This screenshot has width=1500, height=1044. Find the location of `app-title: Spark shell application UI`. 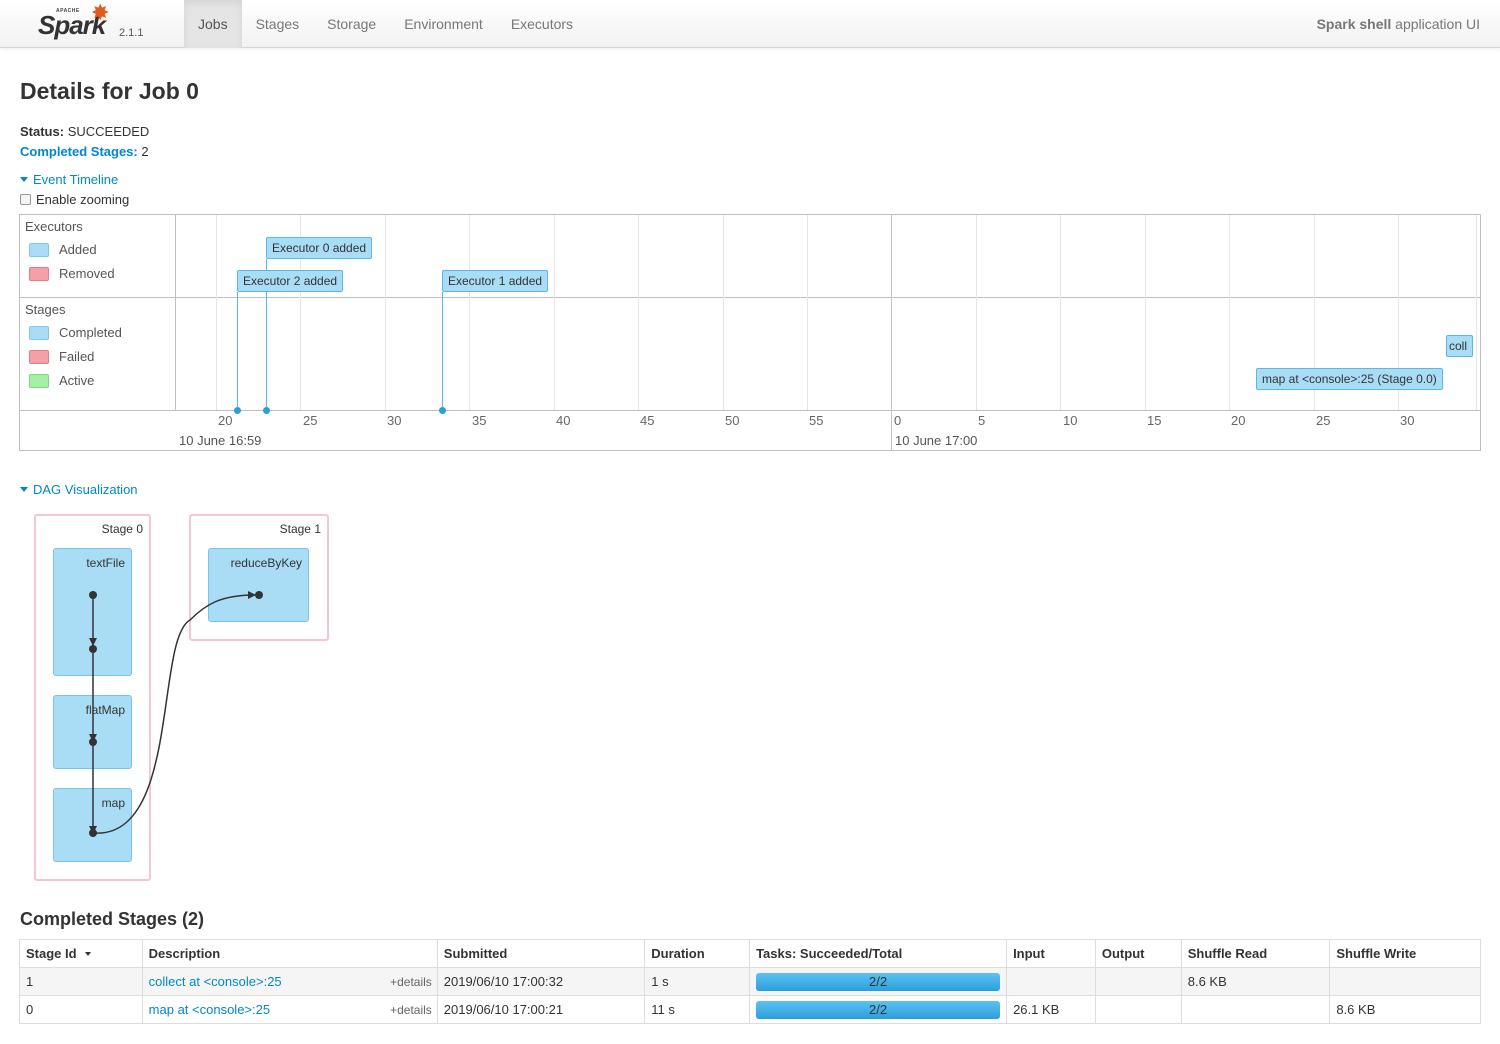

app-title: Spark shell application UI is located at coordinates (1398, 24).